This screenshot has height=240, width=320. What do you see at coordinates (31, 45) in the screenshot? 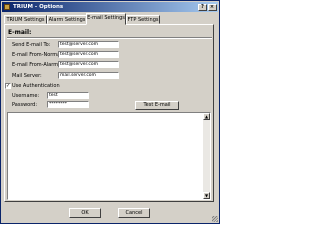
I see `send-to-label: Send E-mail To:` at bounding box center [31, 45].